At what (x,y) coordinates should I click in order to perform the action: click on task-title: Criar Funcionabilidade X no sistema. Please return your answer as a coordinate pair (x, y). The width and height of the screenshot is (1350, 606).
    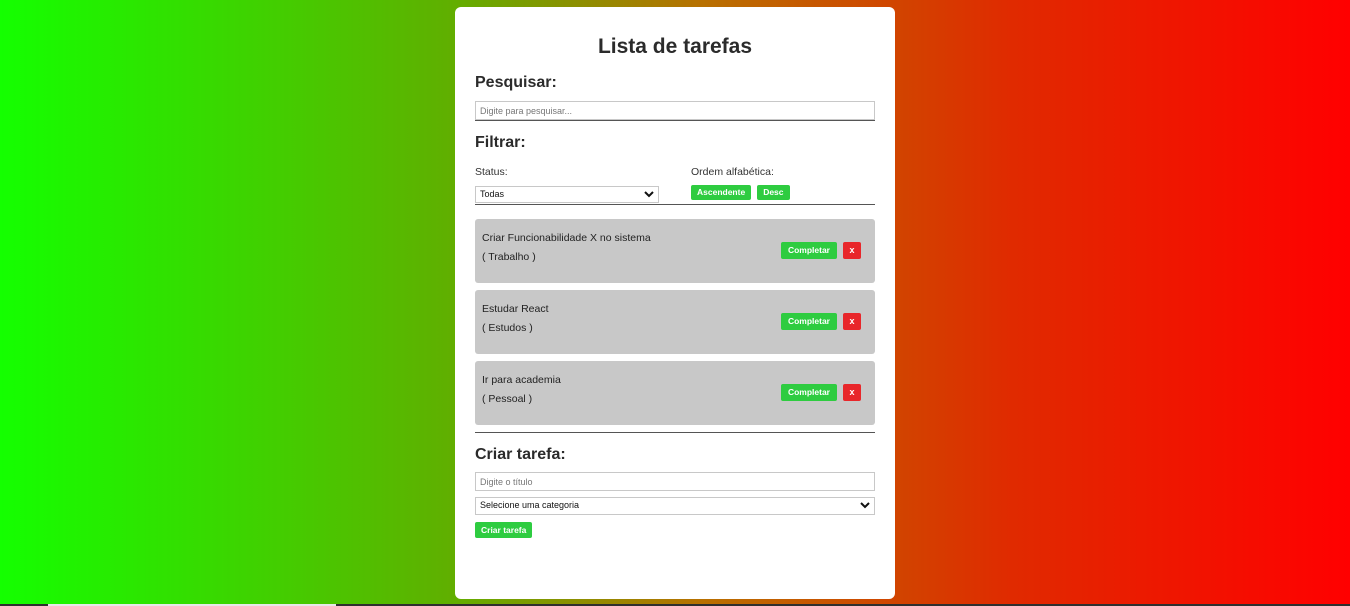
    Looking at the image, I should click on (566, 238).